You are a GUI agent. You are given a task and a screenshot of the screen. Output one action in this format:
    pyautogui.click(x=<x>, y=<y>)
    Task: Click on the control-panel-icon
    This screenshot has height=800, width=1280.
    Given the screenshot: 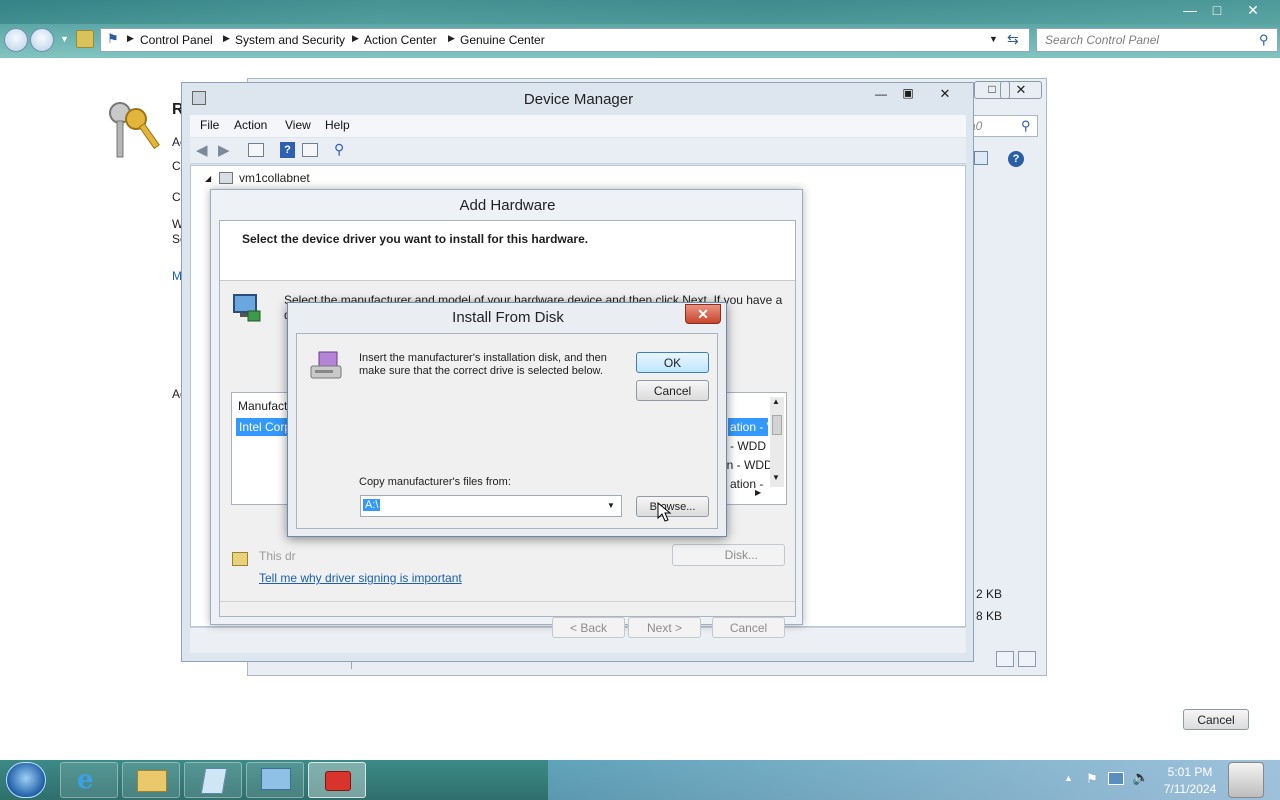 What is the action you would take?
    pyautogui.click(x=85, y=39)
    